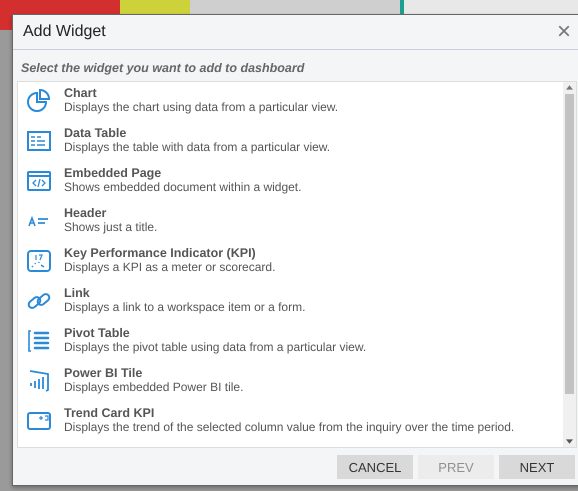 The image size is (578, 491). I want to click on dialog-title: Add Widget, so click(64, 32).